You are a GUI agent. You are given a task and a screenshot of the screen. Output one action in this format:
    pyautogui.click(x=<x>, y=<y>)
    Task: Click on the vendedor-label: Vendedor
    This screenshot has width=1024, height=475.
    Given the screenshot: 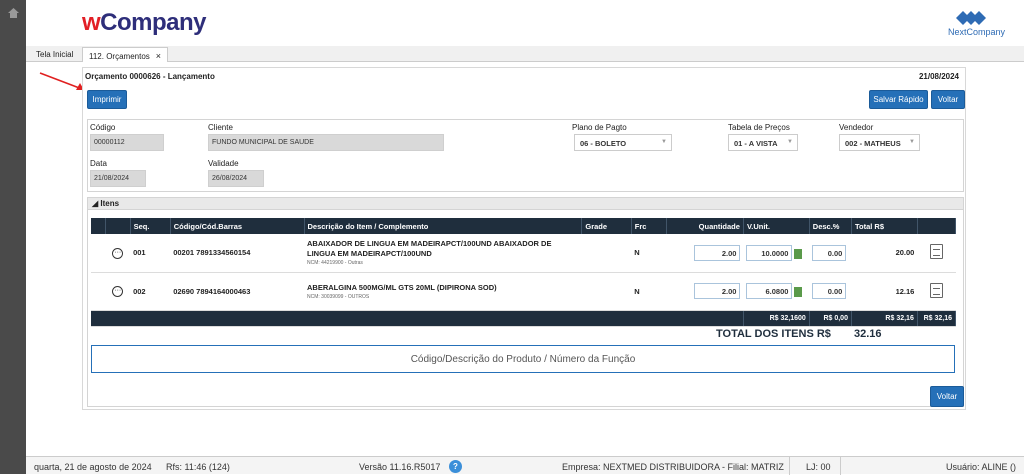 What is the action you would take?
    pyautogui.click(x=856, y=127)
    